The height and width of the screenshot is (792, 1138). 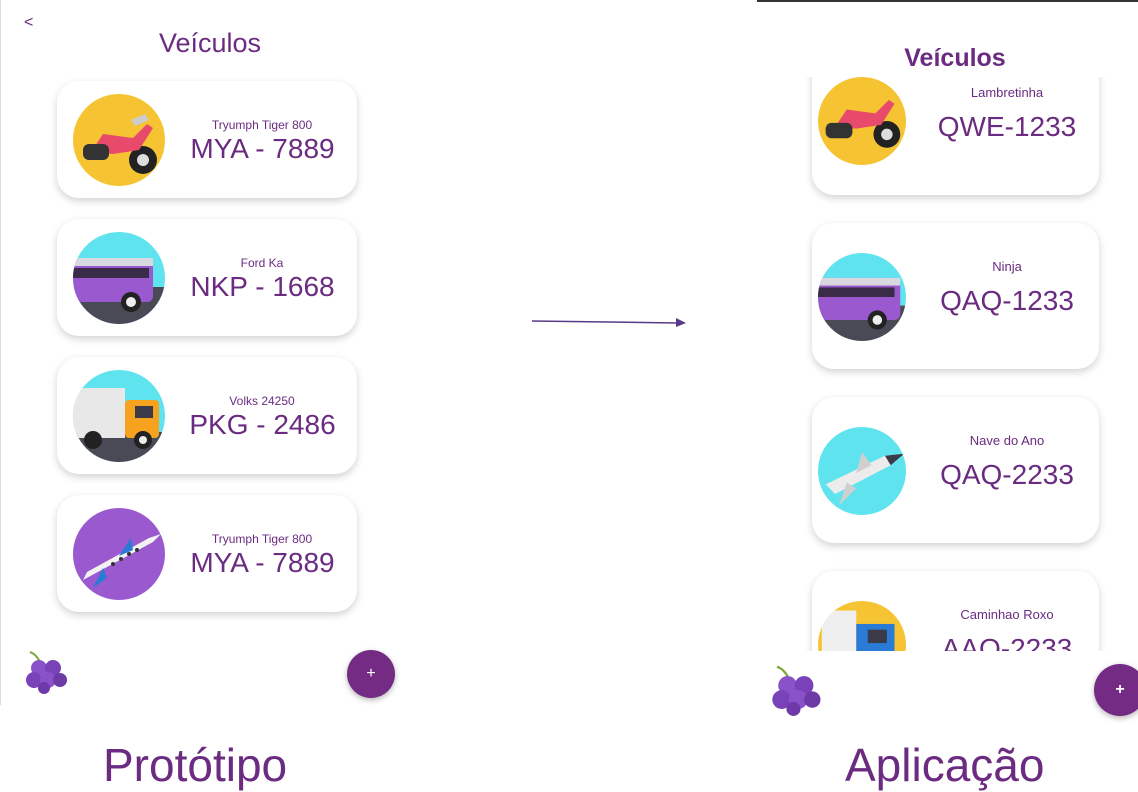 What do you see at coordinates (1007, 300) in the screenshot?
I see `vehicle-plate: QAQ-1233` at bounding box center [1007, 300].